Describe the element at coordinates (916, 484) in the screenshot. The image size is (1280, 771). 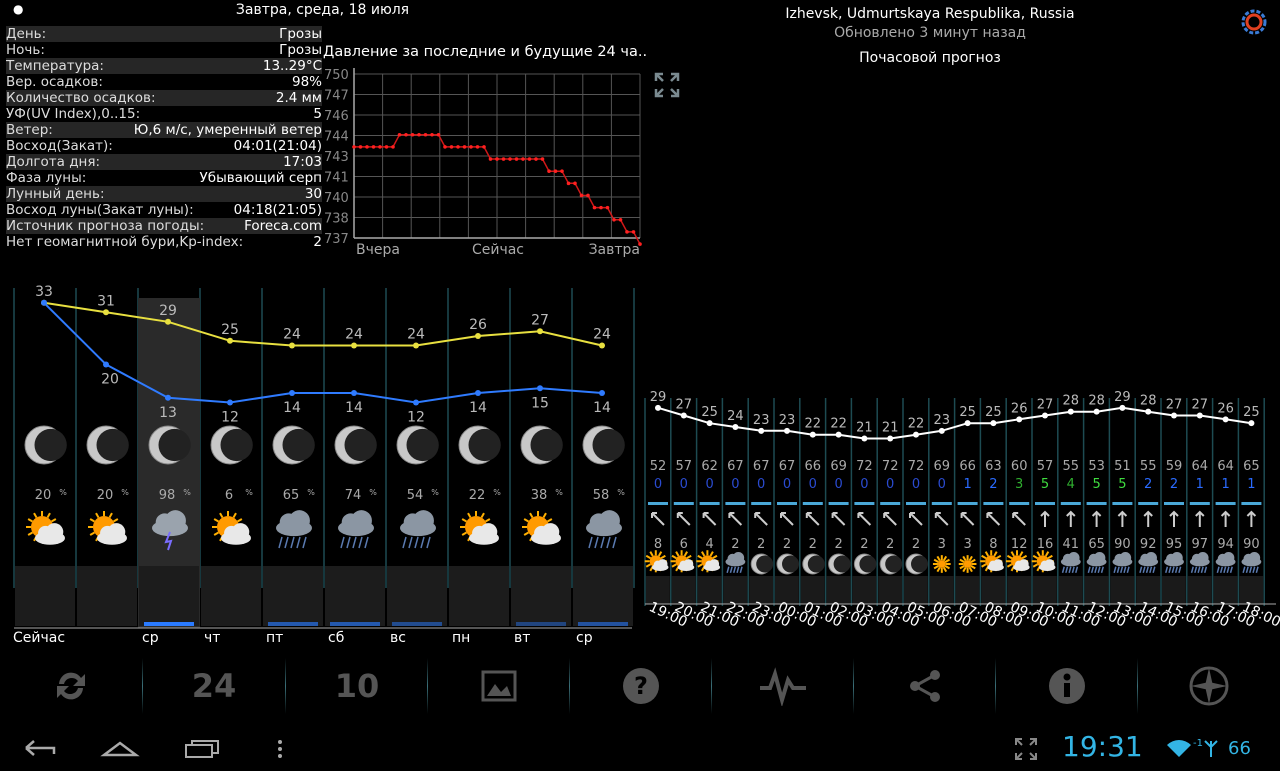
I see `uv-label: 0` at that location.